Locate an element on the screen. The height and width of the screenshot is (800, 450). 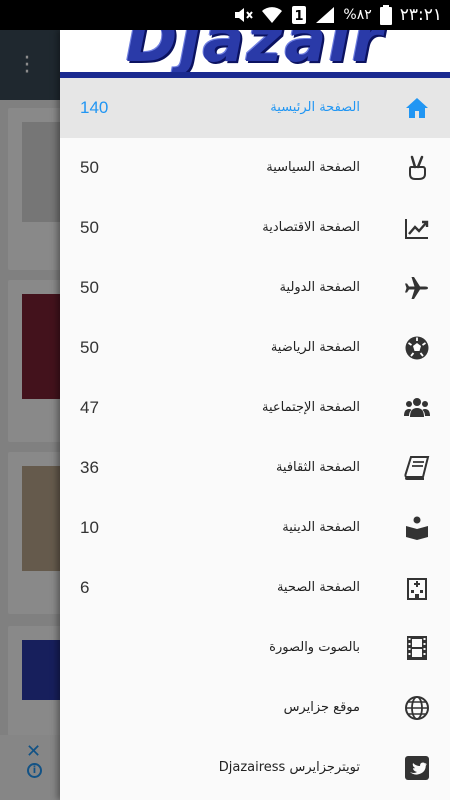
soccer-ball-icon is located at coordinates (417, 348).